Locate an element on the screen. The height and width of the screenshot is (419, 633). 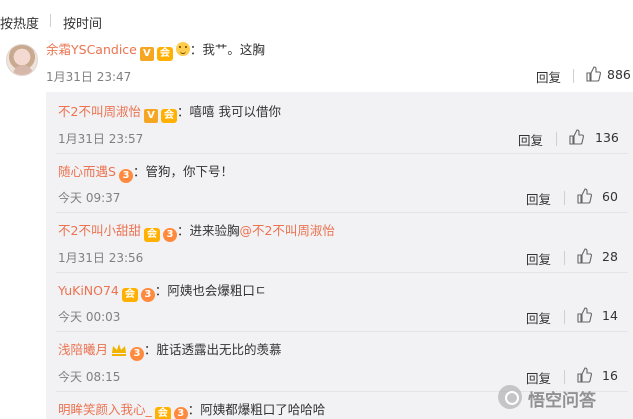
reply-time: 1月31日 23:56 is located at coordinates (101, 258).